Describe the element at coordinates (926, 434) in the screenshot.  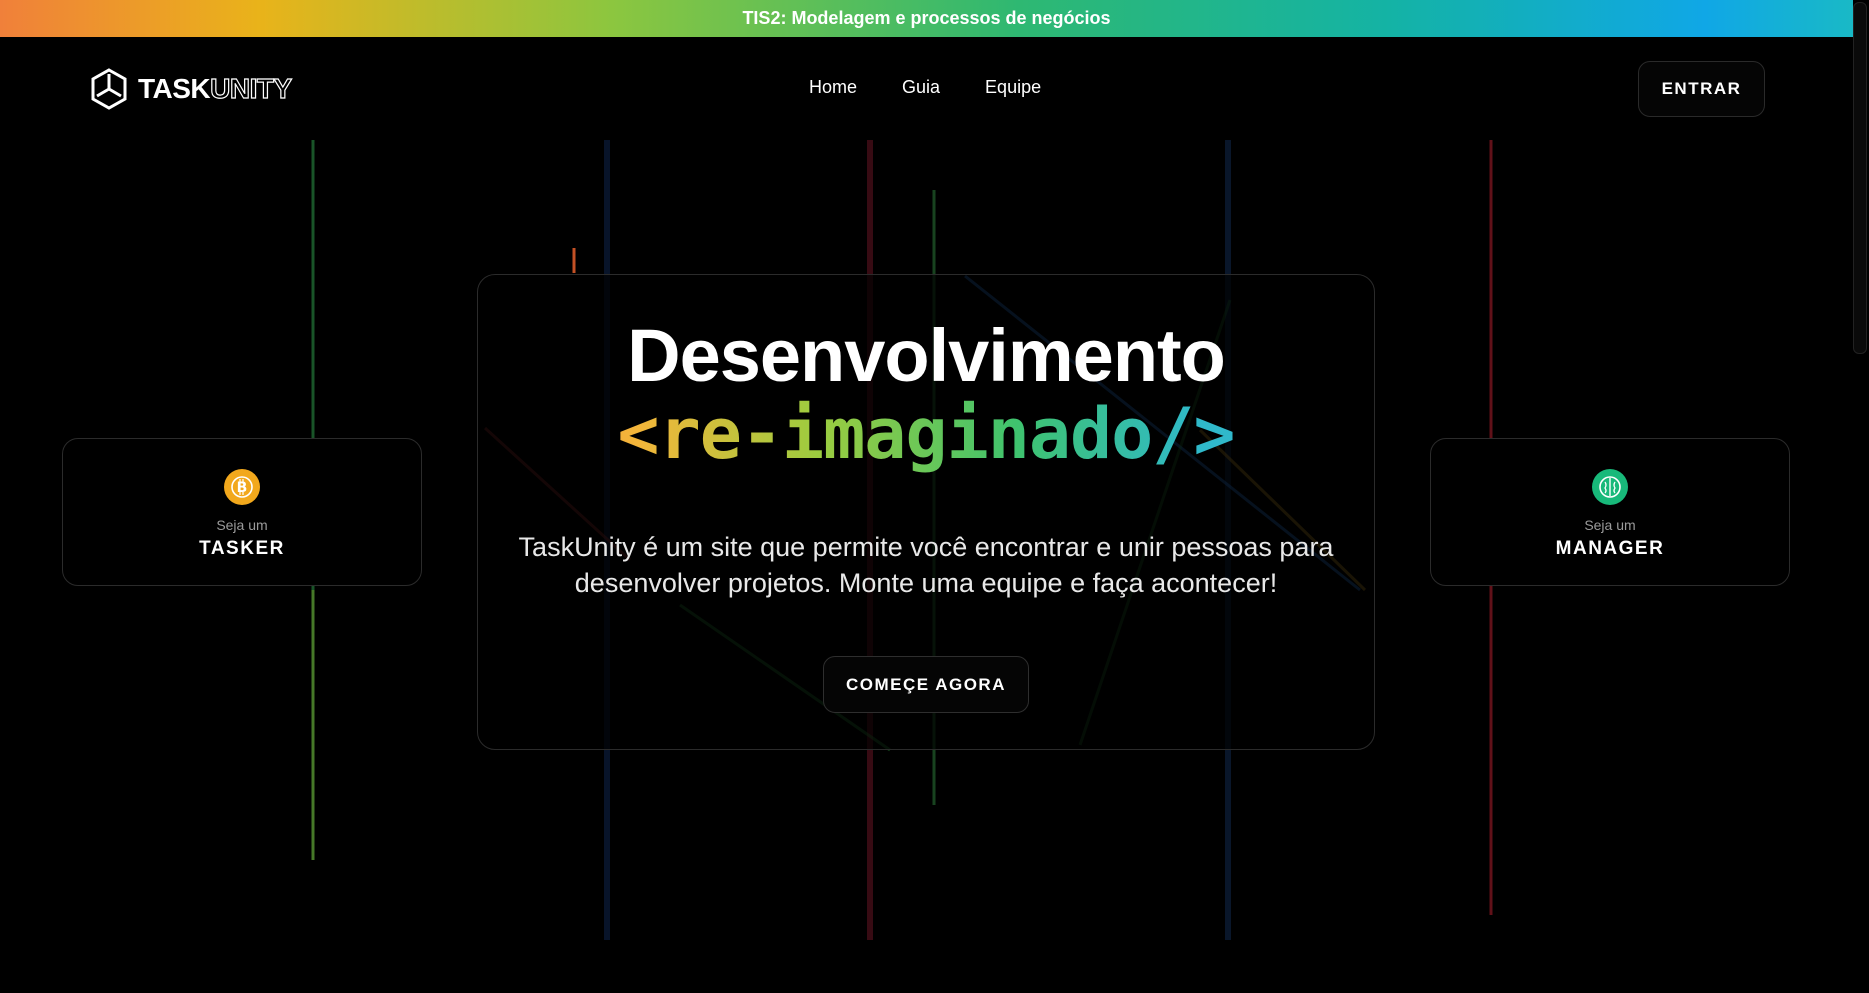
I see `hero-code-line: <re-imaginado/>` at that location.